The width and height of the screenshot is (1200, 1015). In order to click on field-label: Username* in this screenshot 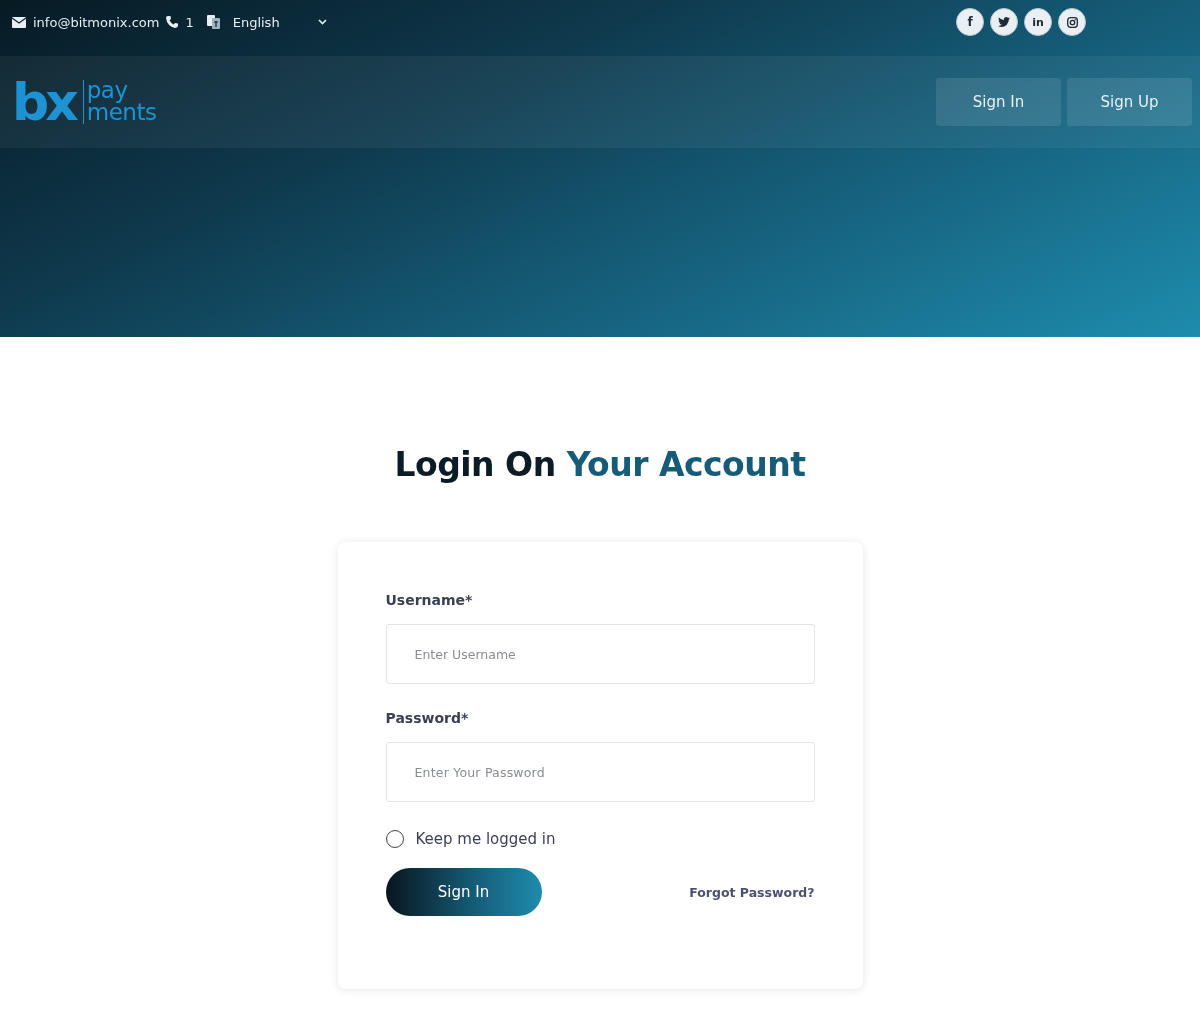, I will do `click(429, 600)`.